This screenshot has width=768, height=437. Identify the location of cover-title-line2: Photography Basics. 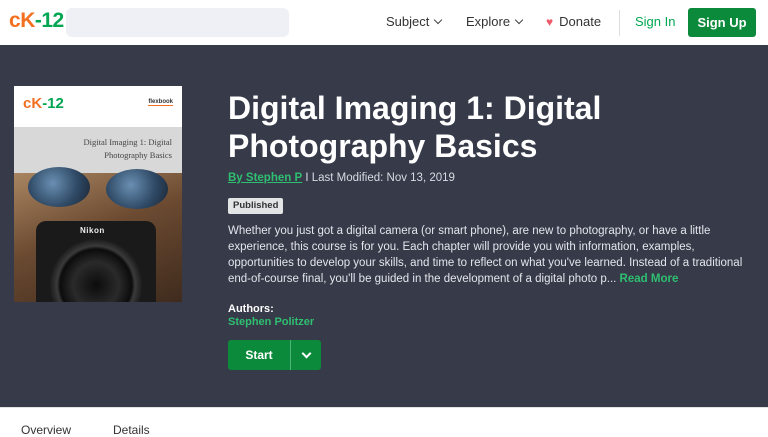
(138, 155).